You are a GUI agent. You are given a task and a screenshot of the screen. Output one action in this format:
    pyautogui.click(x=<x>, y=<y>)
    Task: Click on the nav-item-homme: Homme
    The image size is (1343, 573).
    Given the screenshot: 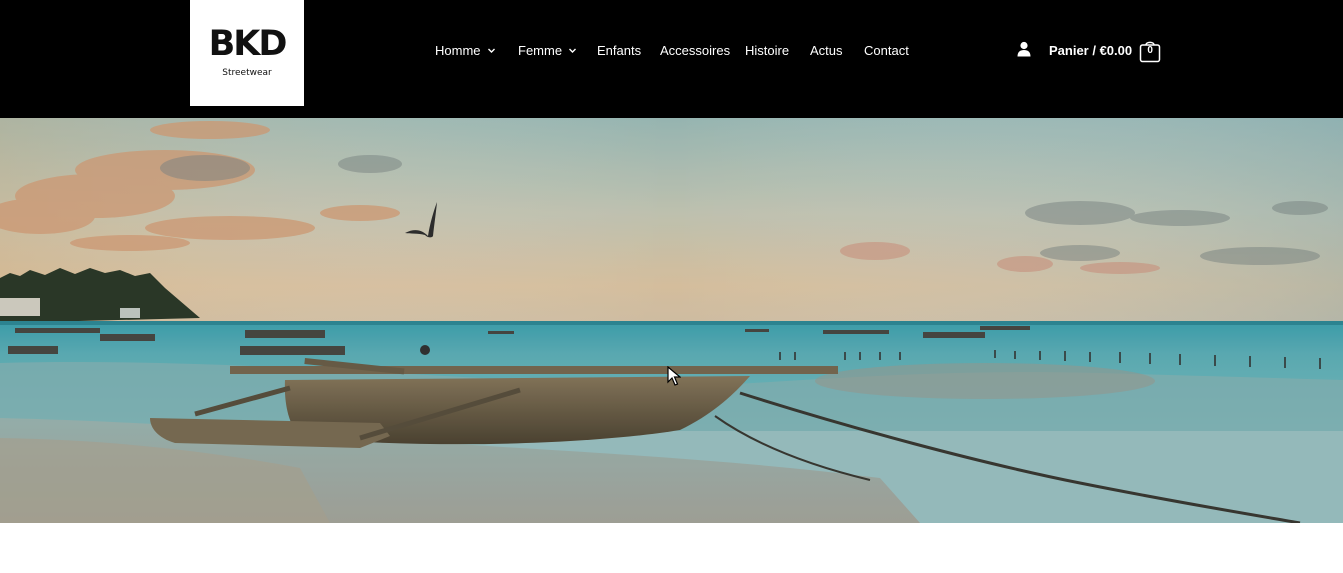 What is the action you would take?
    pyautogui.click(x=465, y=50)
    